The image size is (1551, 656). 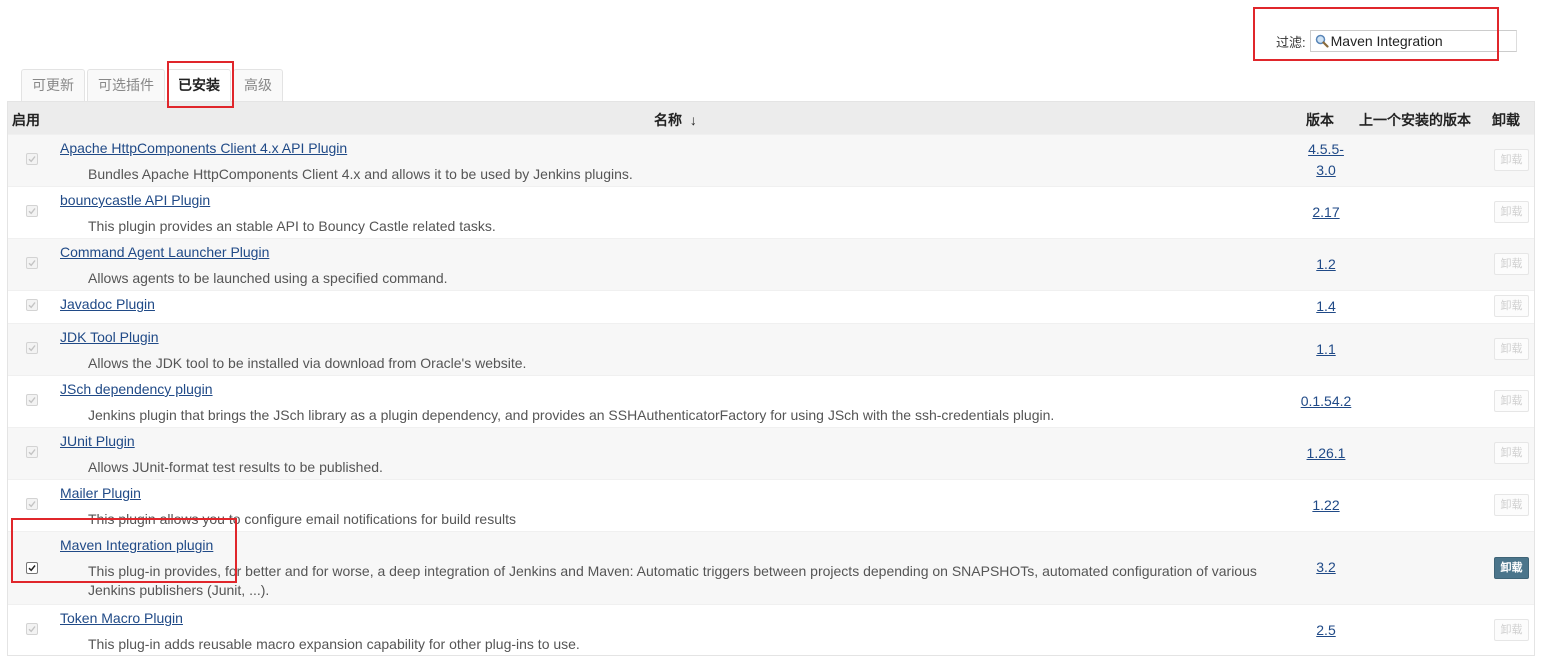 What do you see at coordinates (126, 85) in the screenshot?
I see `tab-available: 可选插件` at bounding box center [126, 85].